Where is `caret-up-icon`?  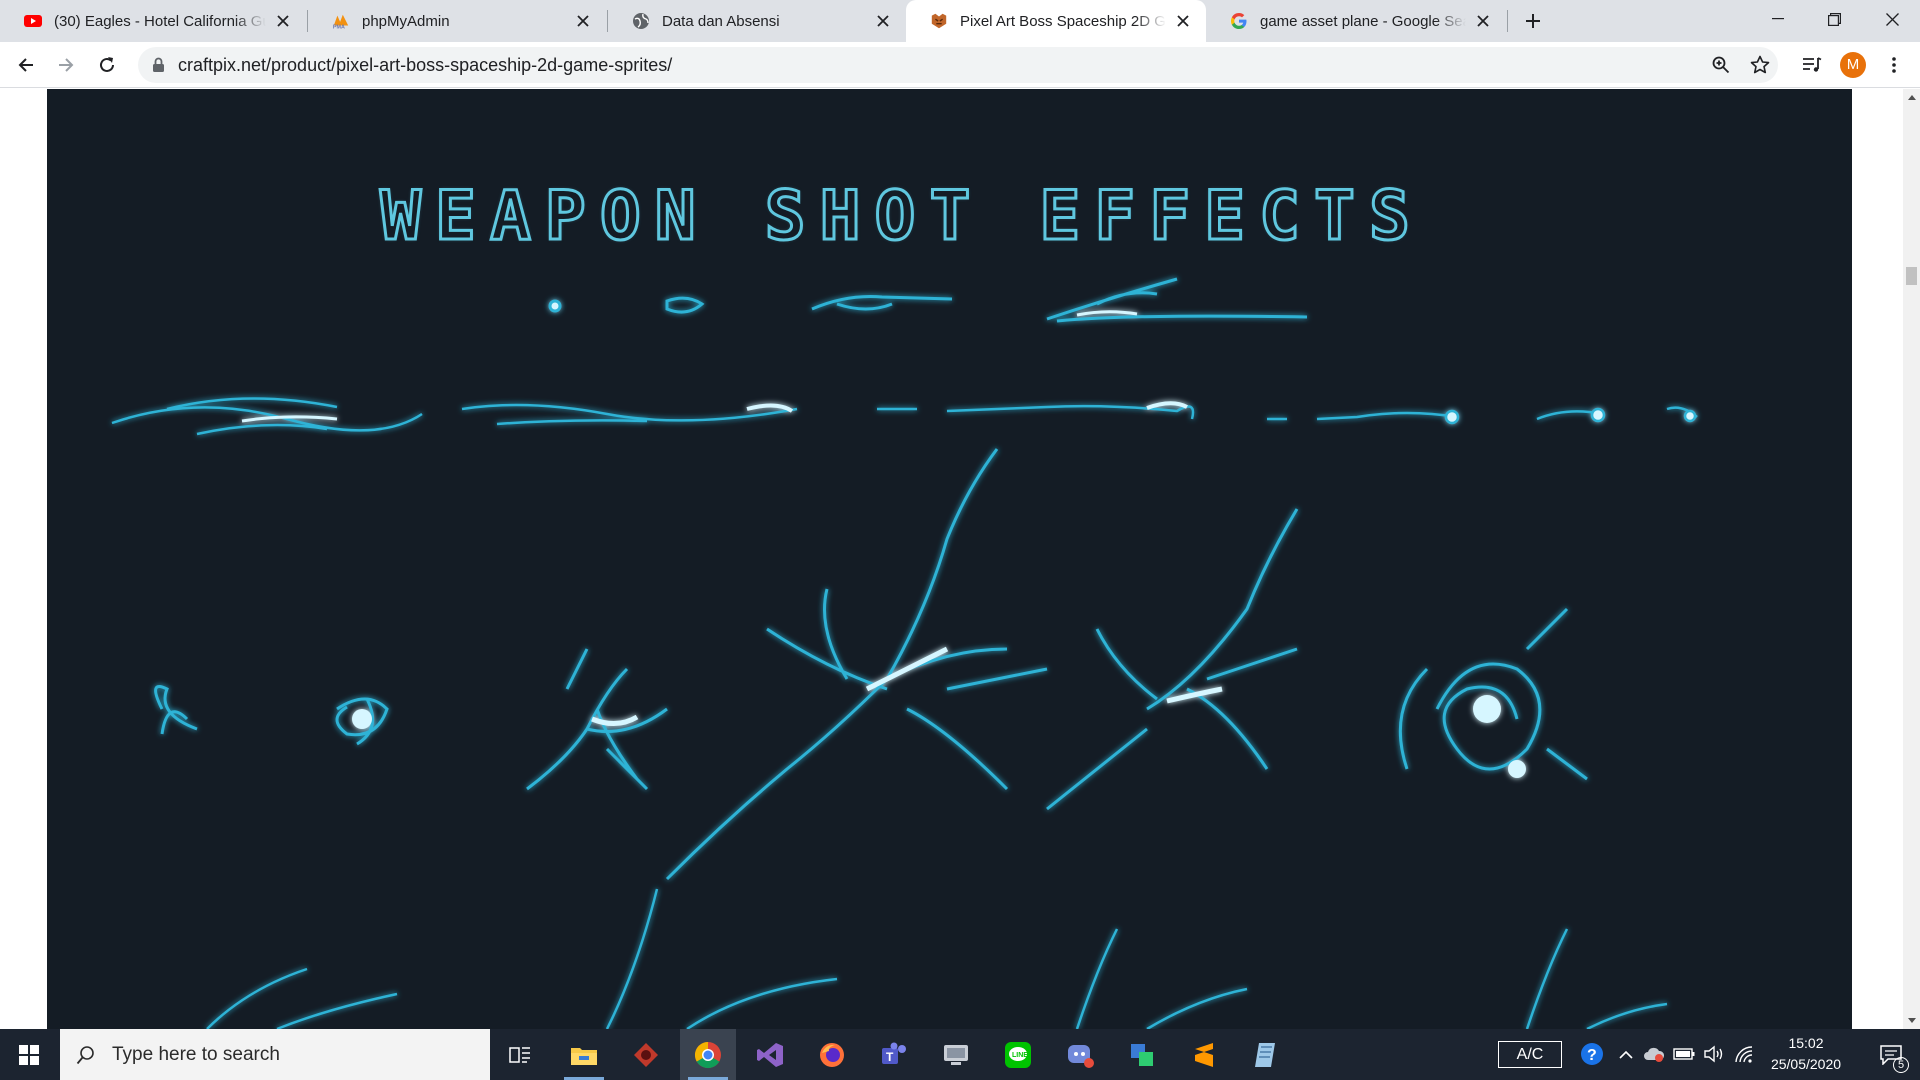
caret-up-icon is located at coordinates (1911, 97).